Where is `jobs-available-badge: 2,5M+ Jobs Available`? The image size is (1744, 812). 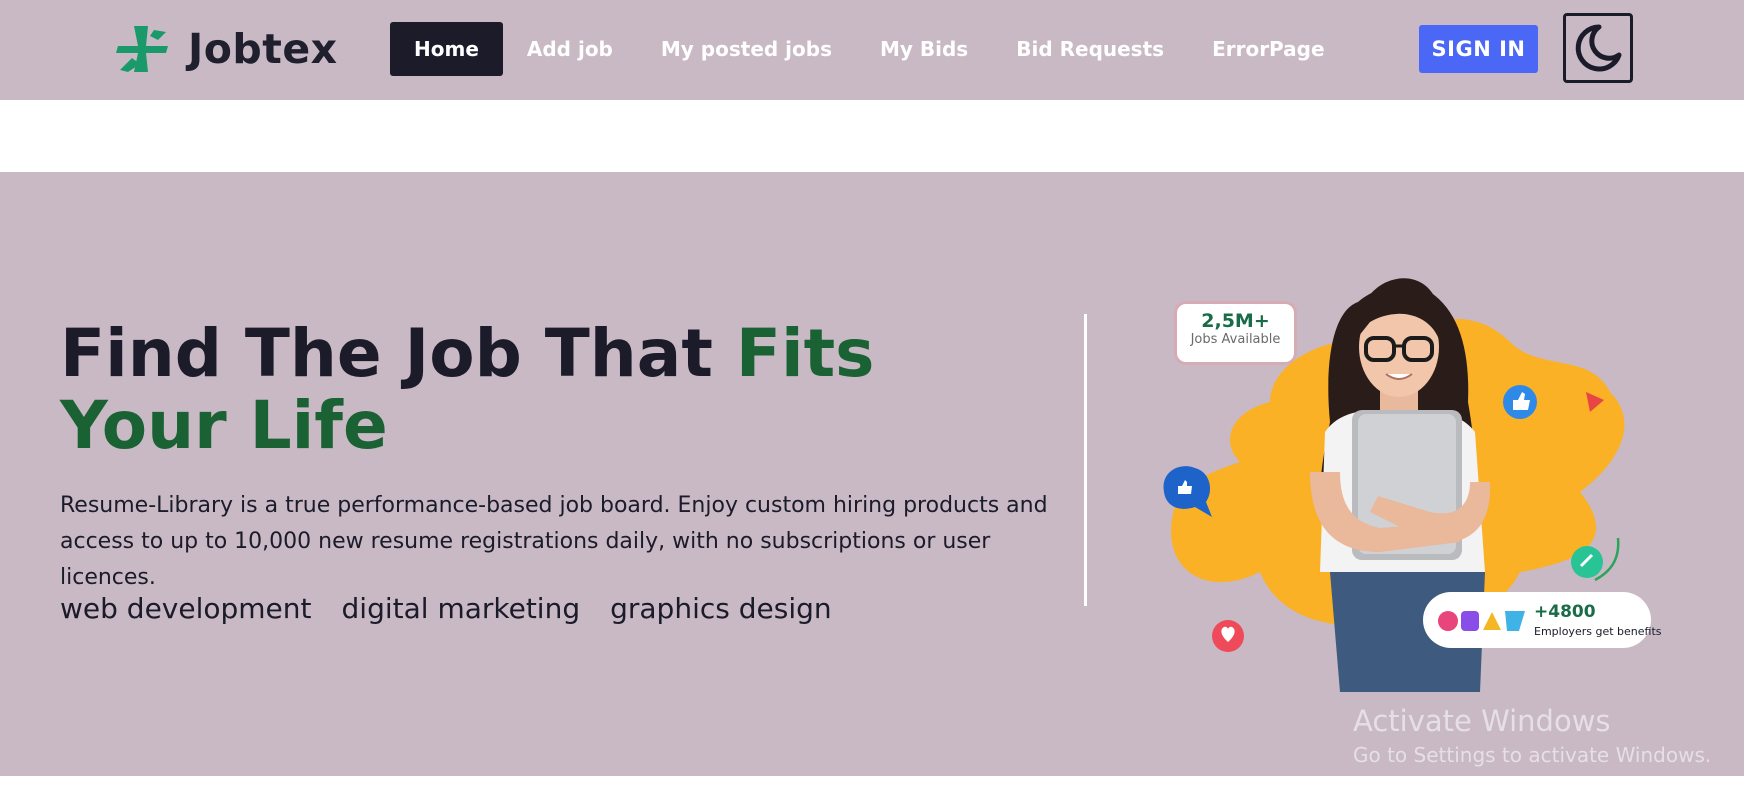 jobs-available-badge: 2,5M+ Jobs Available is located at coordinates (1235, 333).